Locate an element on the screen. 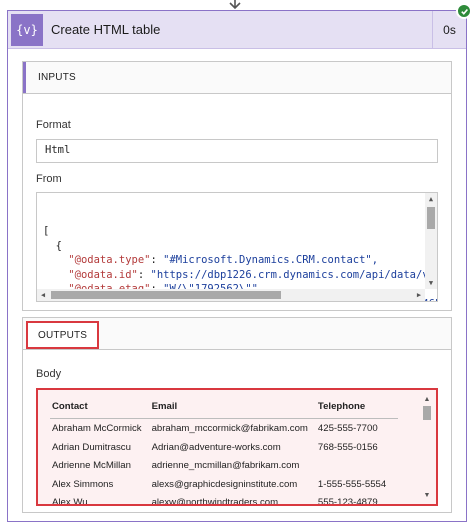 The image size is (474, 527). cell-contact: Alex Simmons is located at coordinates (83, 484).